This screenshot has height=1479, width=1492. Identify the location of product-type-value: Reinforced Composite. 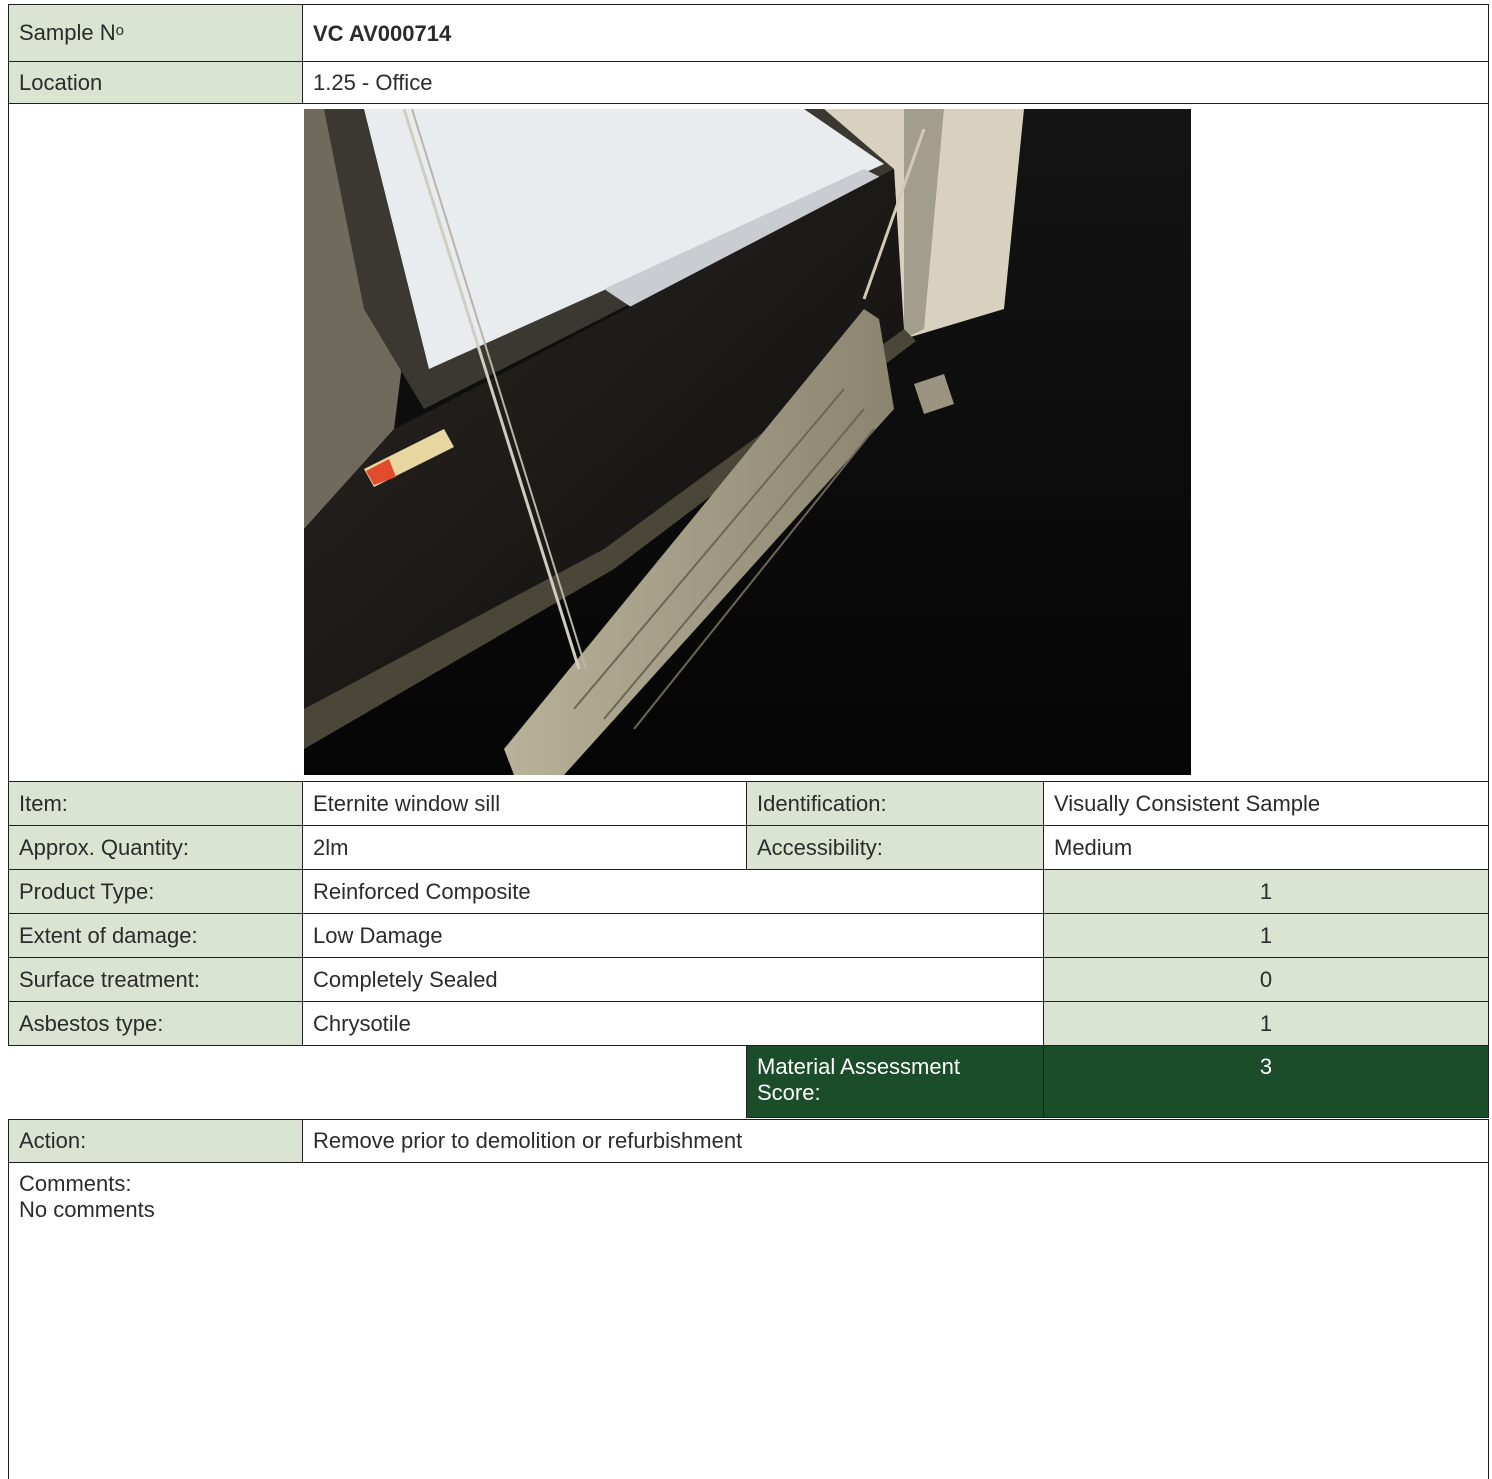
(673, 891).